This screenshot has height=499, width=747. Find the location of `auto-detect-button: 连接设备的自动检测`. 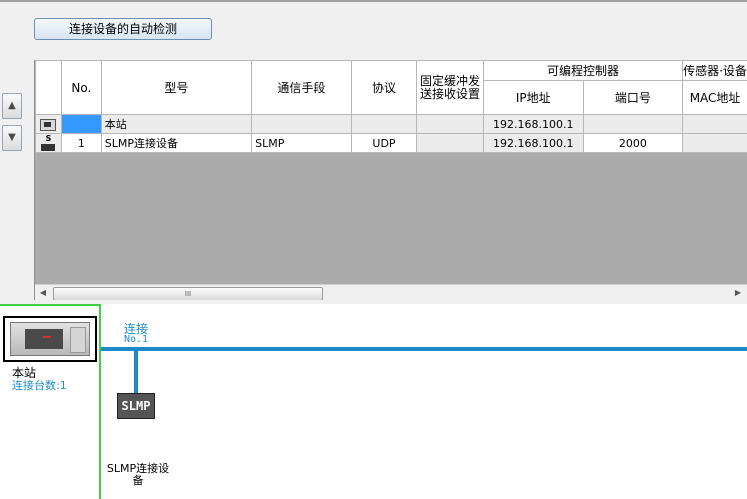

auto-detect-button: 连接设备的自动检测 is located at coordinates (123, 29).